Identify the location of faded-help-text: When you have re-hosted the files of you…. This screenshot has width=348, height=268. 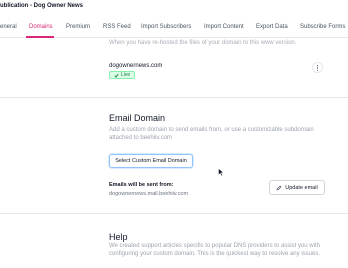
(203, 43).